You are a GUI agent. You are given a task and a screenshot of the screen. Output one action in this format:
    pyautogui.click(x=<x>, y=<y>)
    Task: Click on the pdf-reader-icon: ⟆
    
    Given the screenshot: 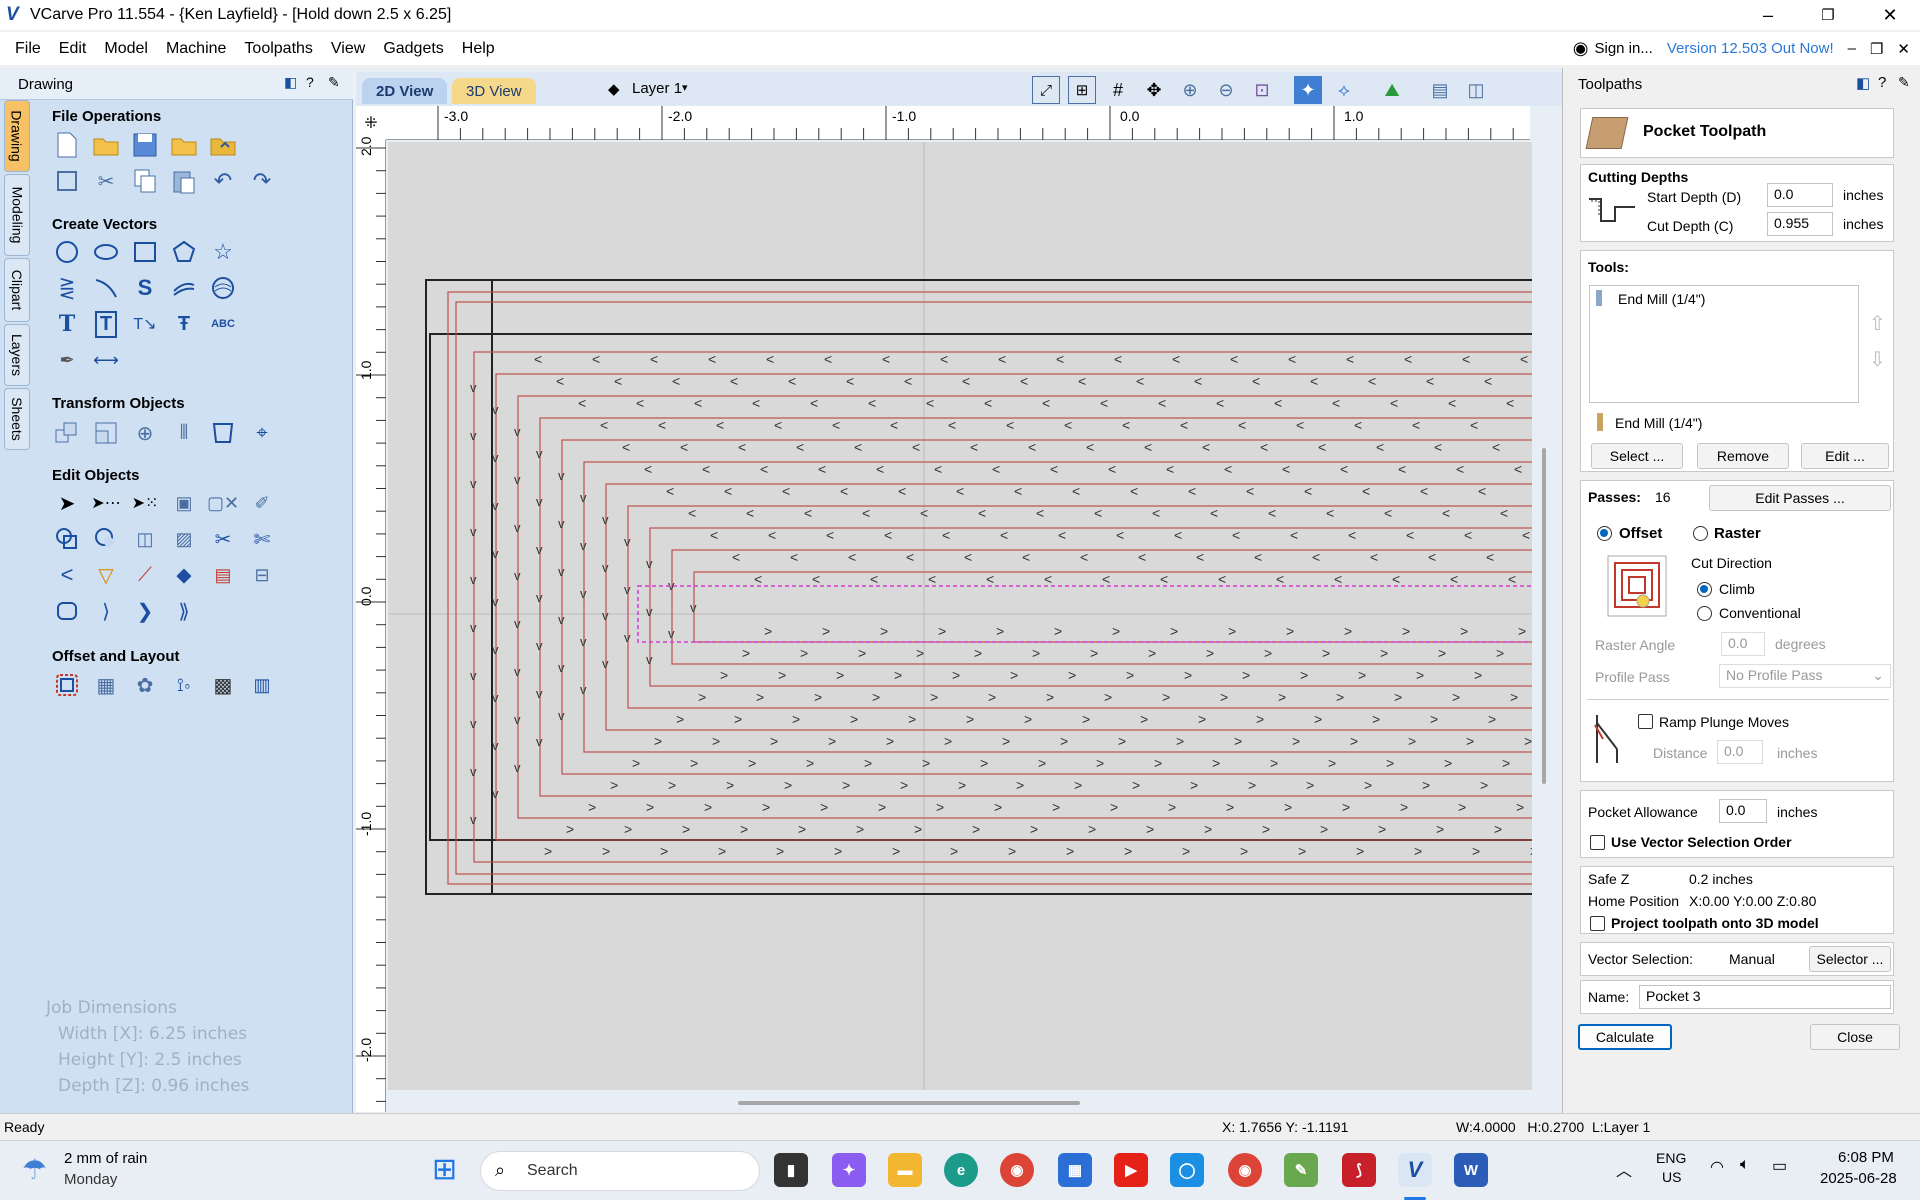 What is the action you would take?
    pyautogui.click(x=1359, y=1170)
    